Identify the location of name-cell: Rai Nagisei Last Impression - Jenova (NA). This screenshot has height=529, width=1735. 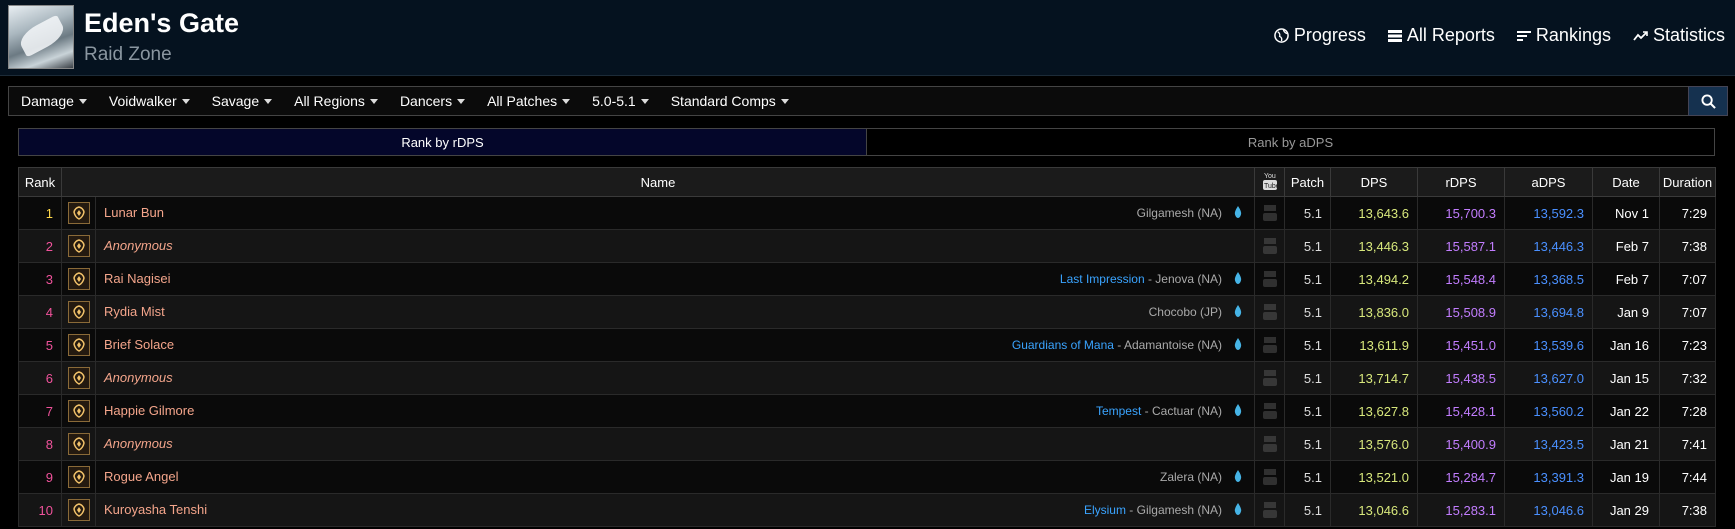
(675, 279).